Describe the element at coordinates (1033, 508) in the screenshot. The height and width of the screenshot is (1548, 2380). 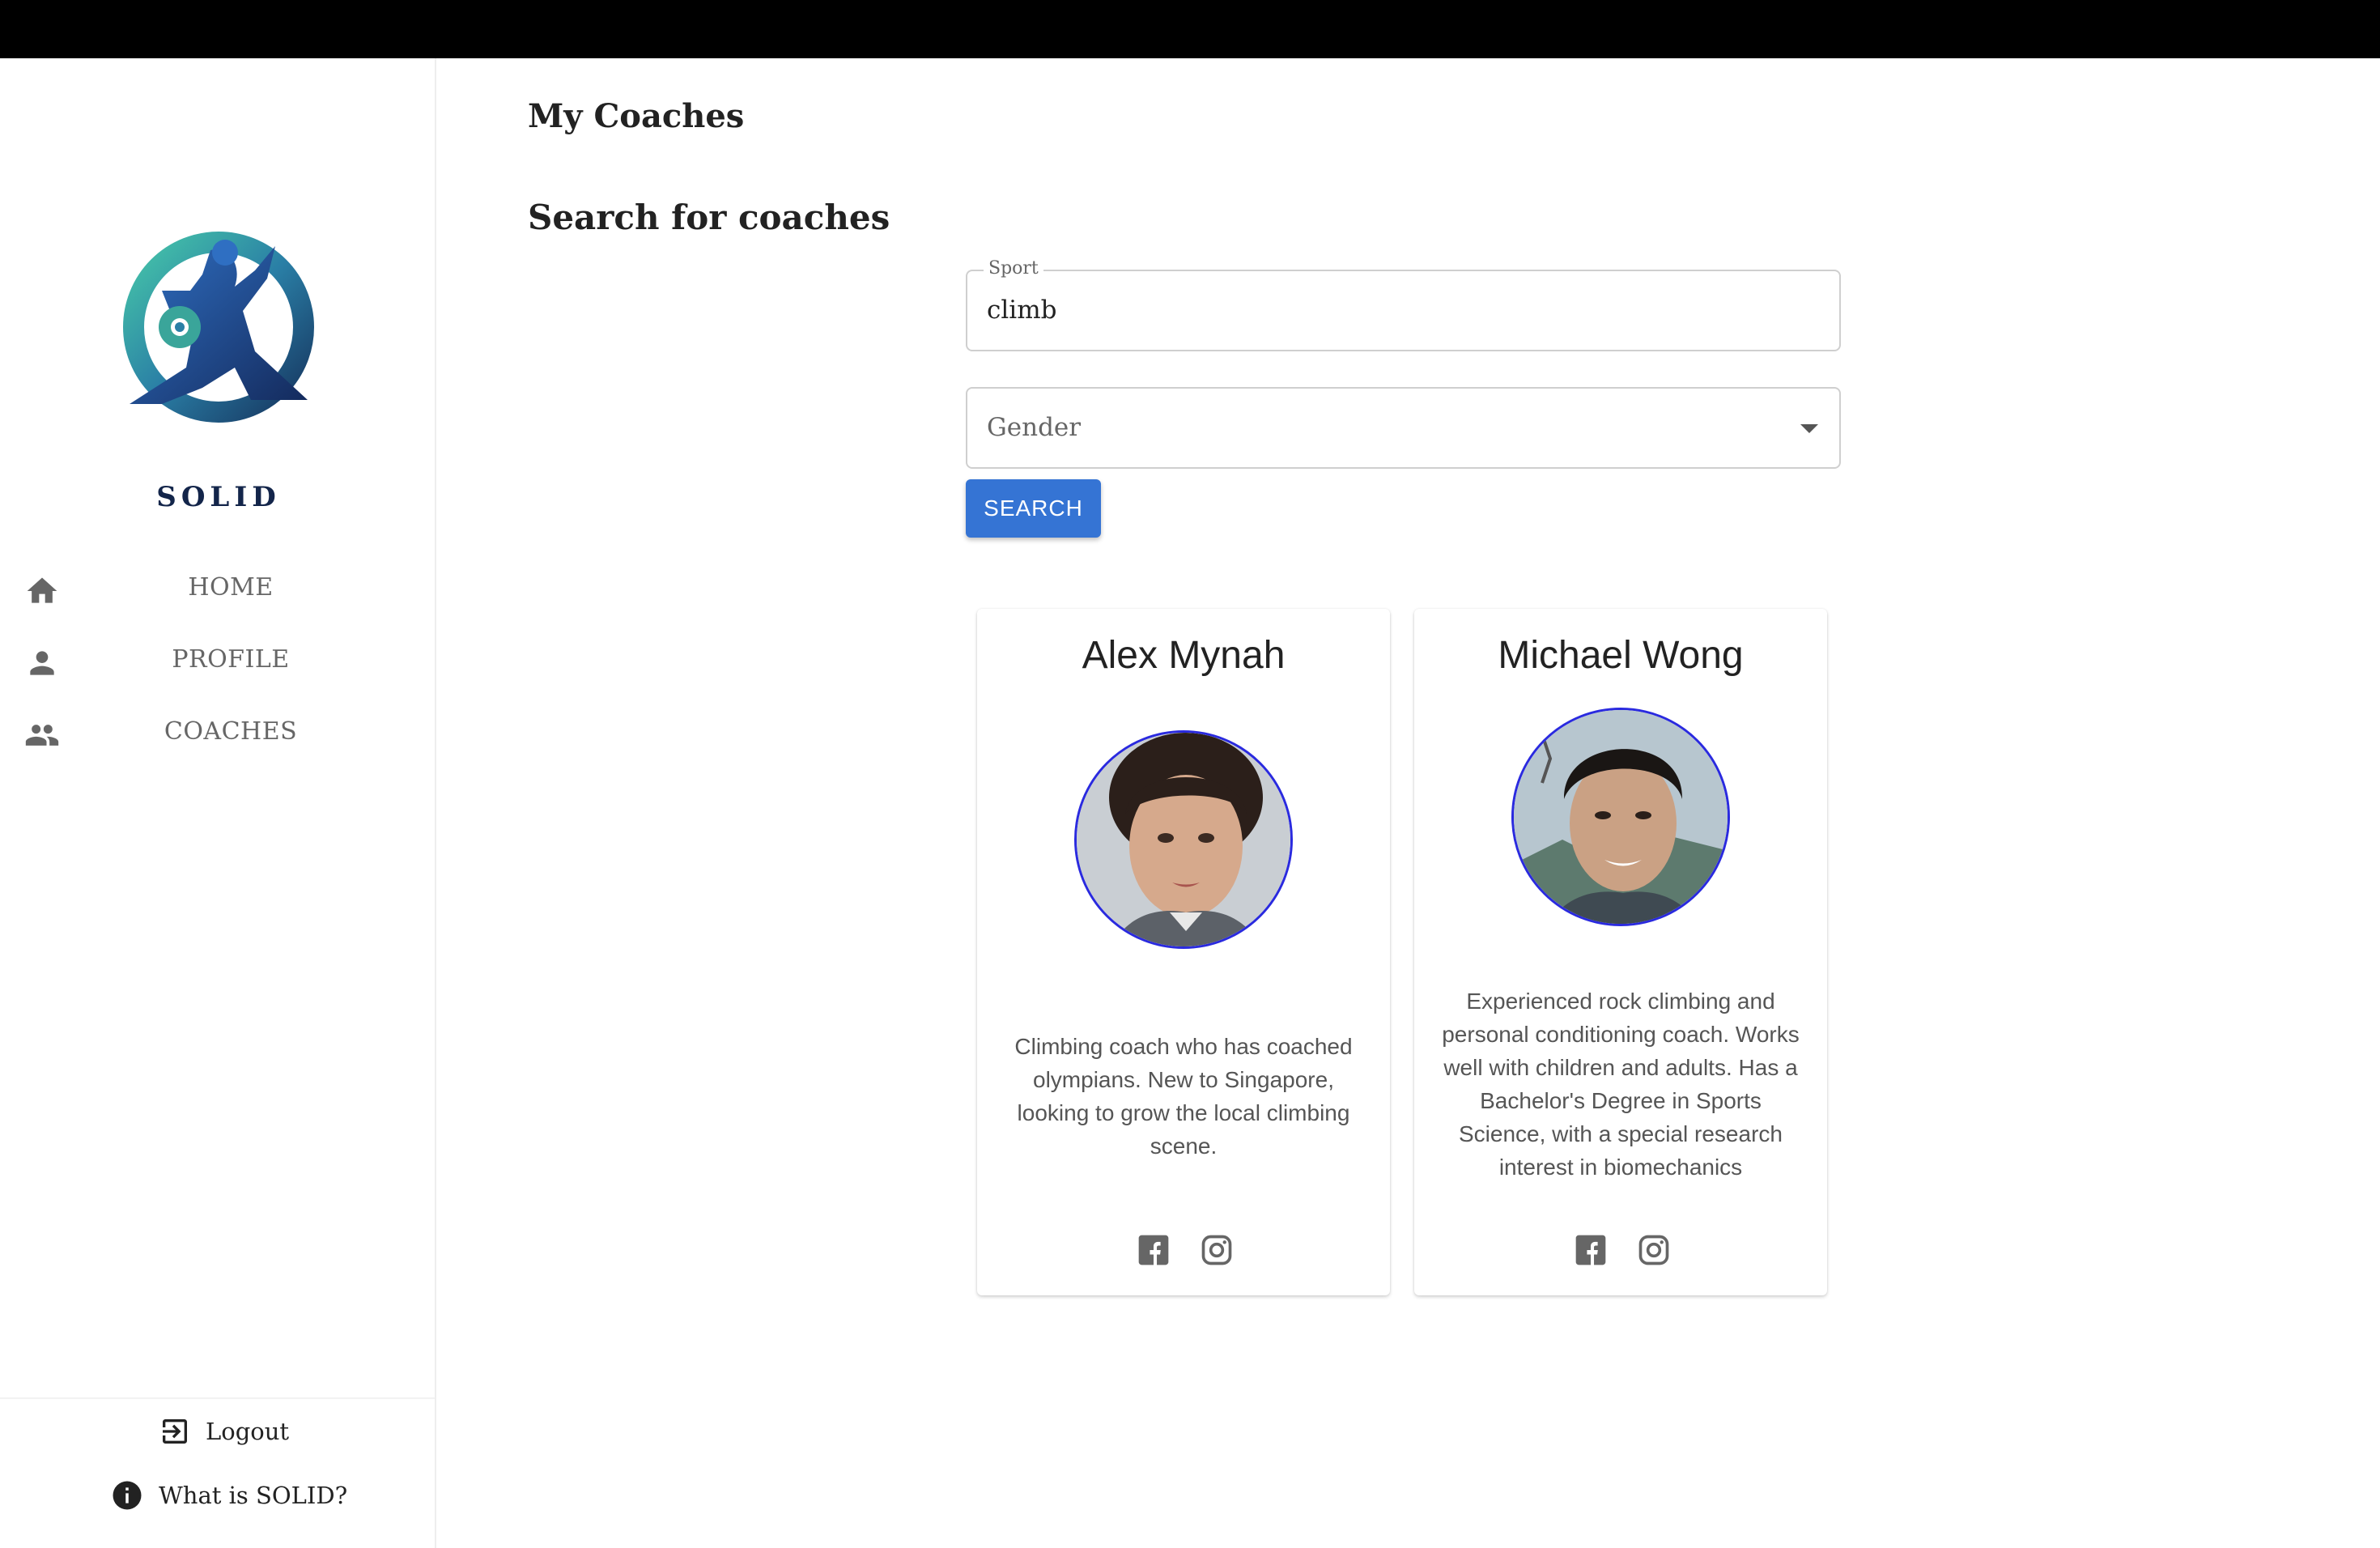
I see `search-button: SEARCH` at that location.